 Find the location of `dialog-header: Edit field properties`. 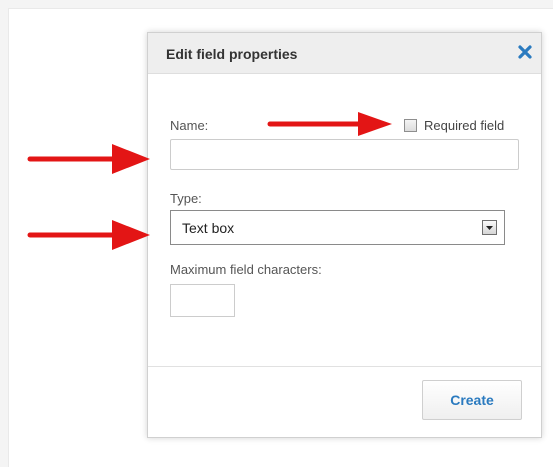

dialog-header: Edit field properties is located at coordinates (344, 53).